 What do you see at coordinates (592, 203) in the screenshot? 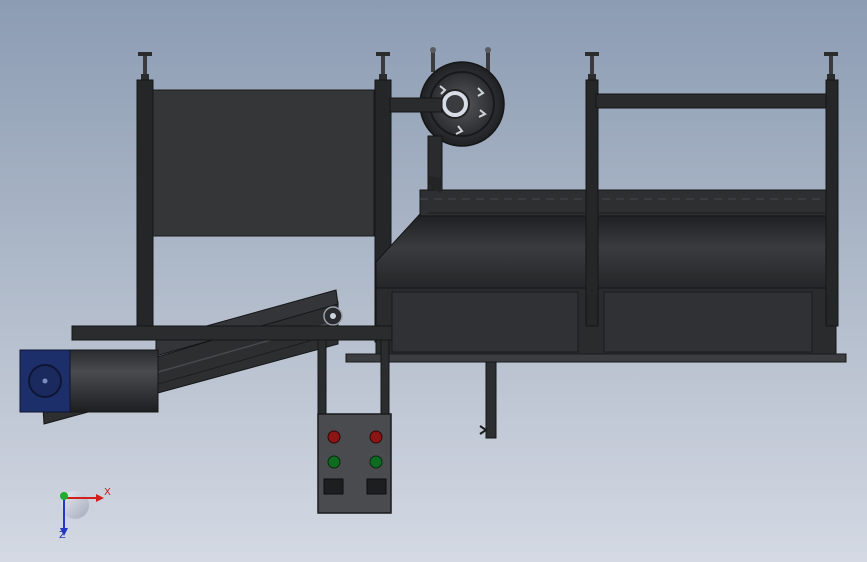
I see `frame-post-right-a` at bounding box center [592, 203].